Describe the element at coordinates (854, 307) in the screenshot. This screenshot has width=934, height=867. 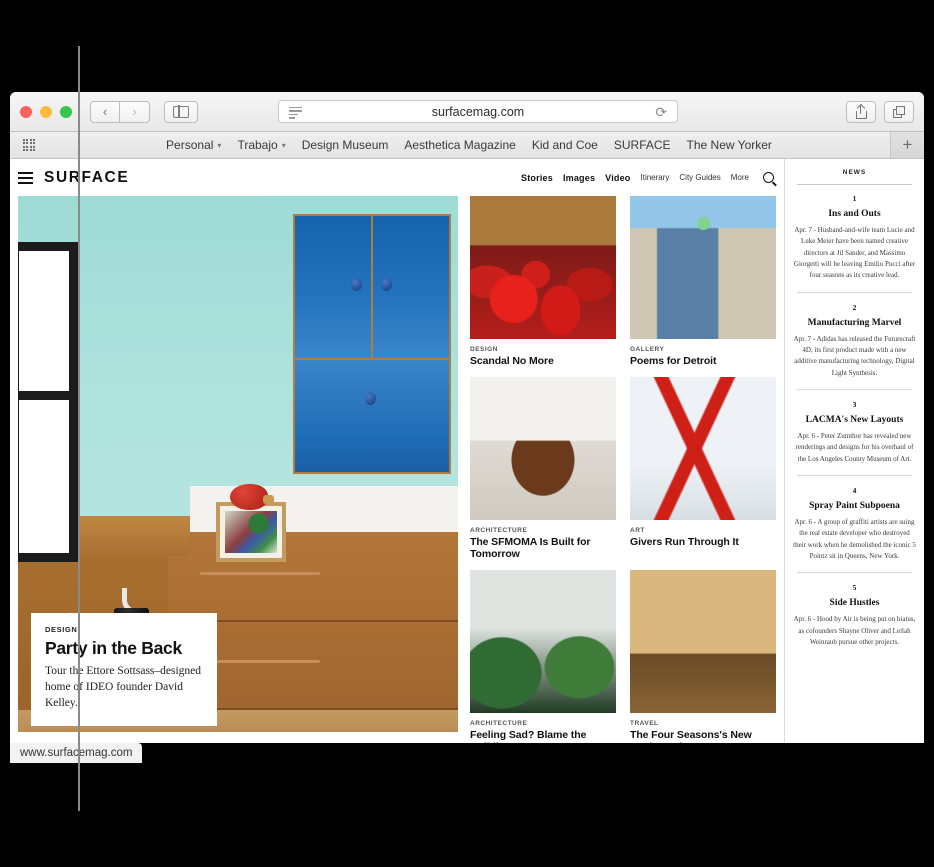
I see `news-number: 2` at that location.